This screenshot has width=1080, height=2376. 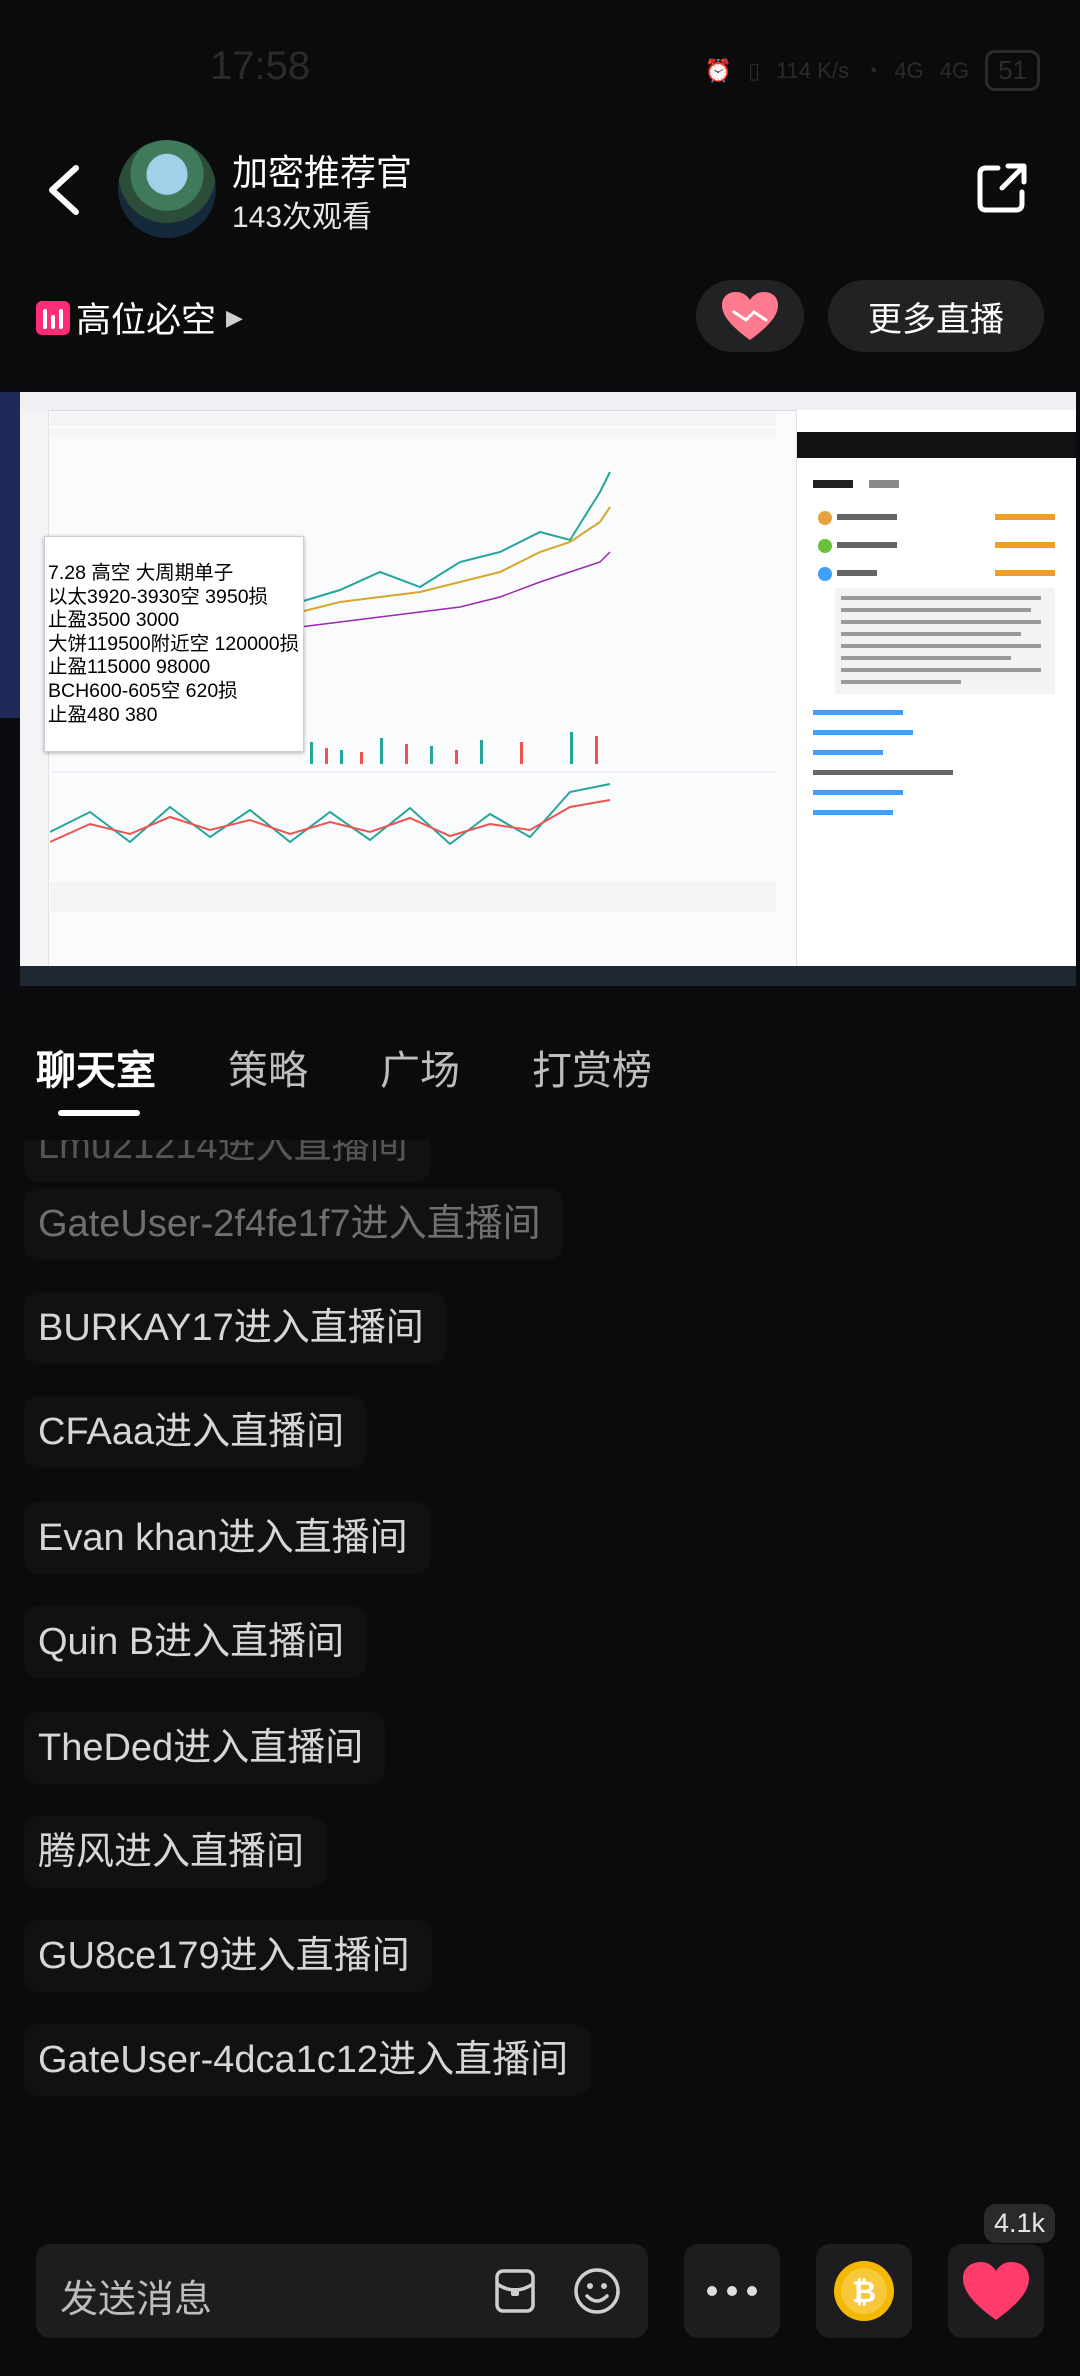 What do you see at coordinates (548, 401) in the screenshot?
I see `window-title-bar` at bounding box center [548, 401].